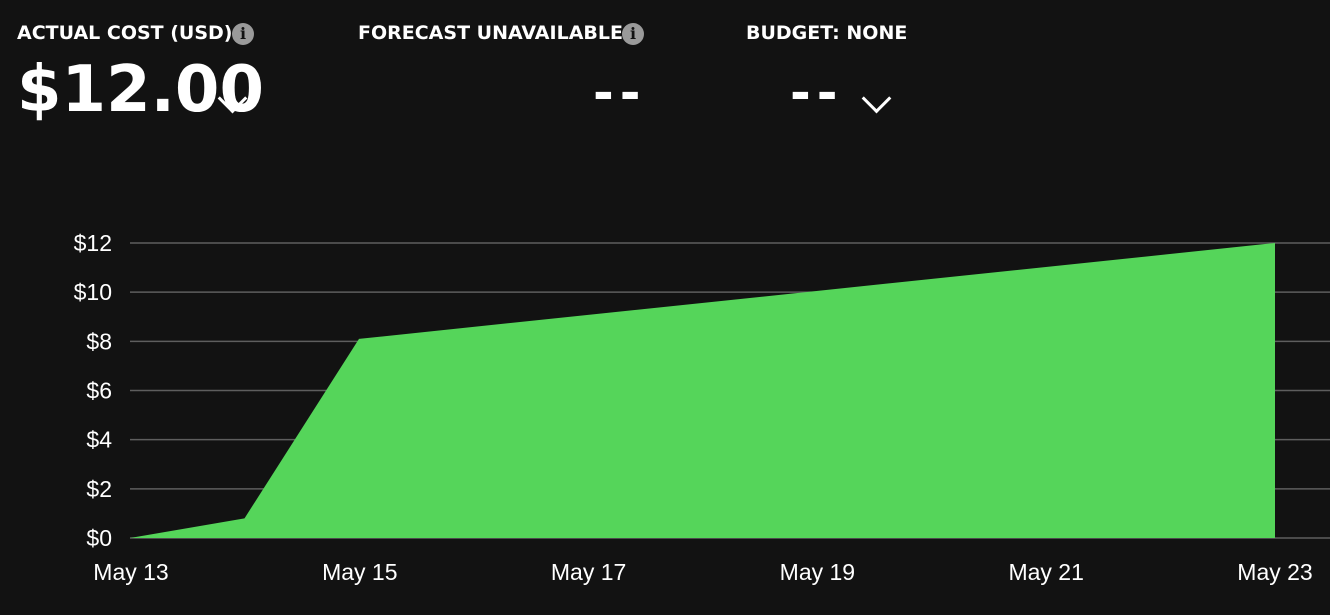  I want to click on y-tick-label: $8, so click(99, 341).